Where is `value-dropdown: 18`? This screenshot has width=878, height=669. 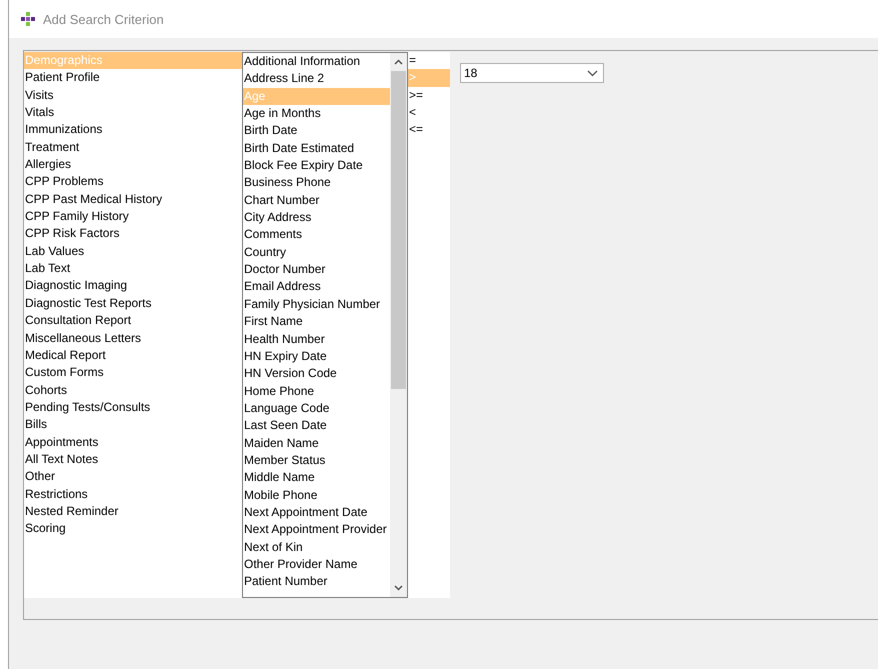 value-dropdown: 18 is located at coordinates (532, 73).